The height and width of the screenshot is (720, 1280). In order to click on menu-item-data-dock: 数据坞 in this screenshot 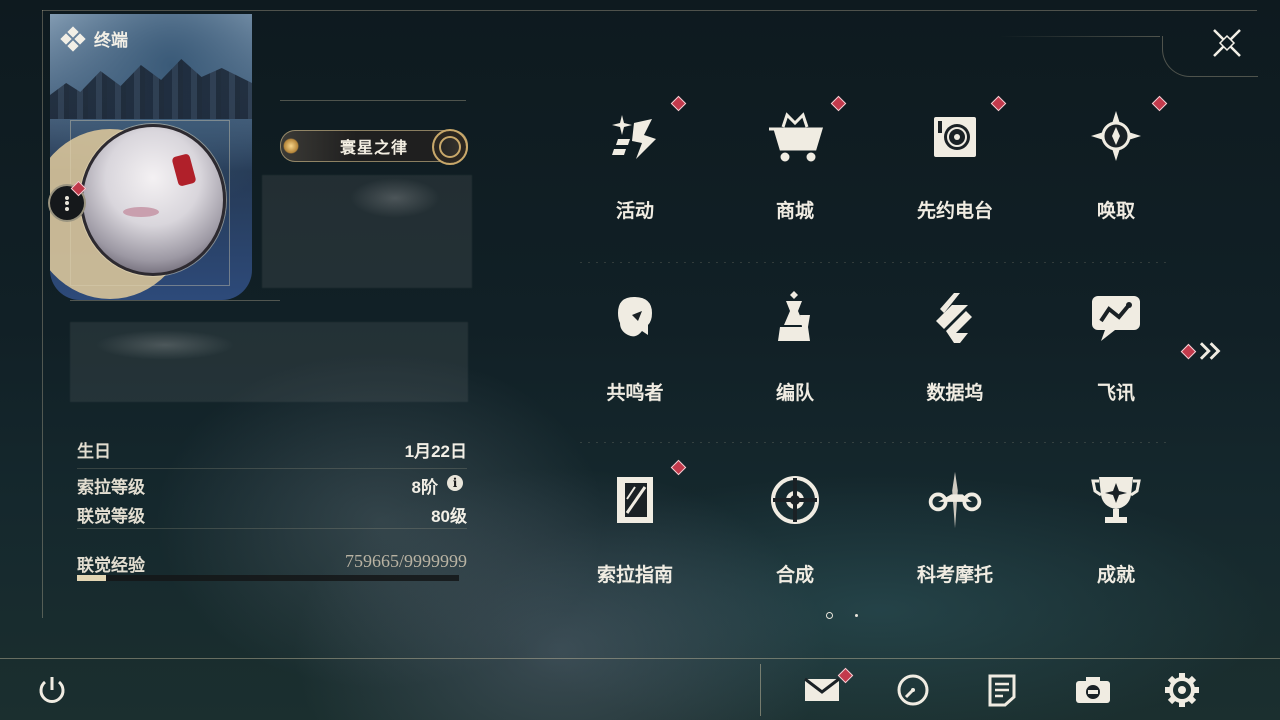, I will do `click(955, 363)`.